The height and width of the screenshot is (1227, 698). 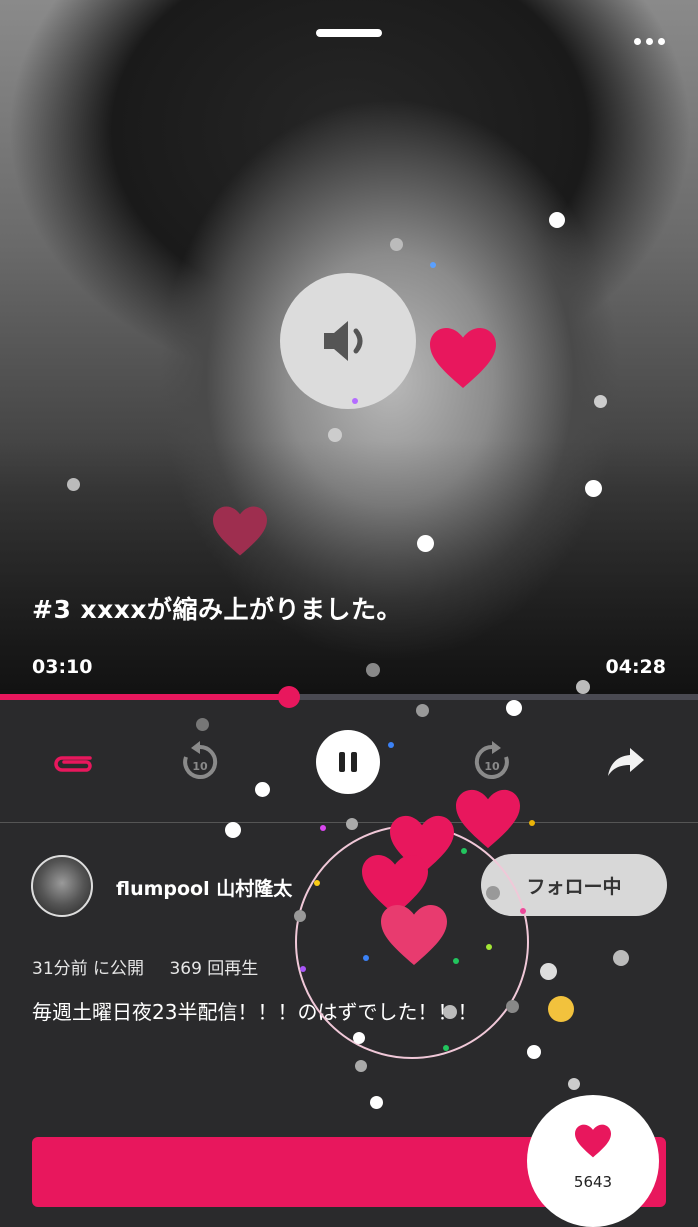 What do you see at coordinates (561, 1009) in the screenshot?
I see `pleading-face-emoji-icon` at bounding box center [561, 1009].